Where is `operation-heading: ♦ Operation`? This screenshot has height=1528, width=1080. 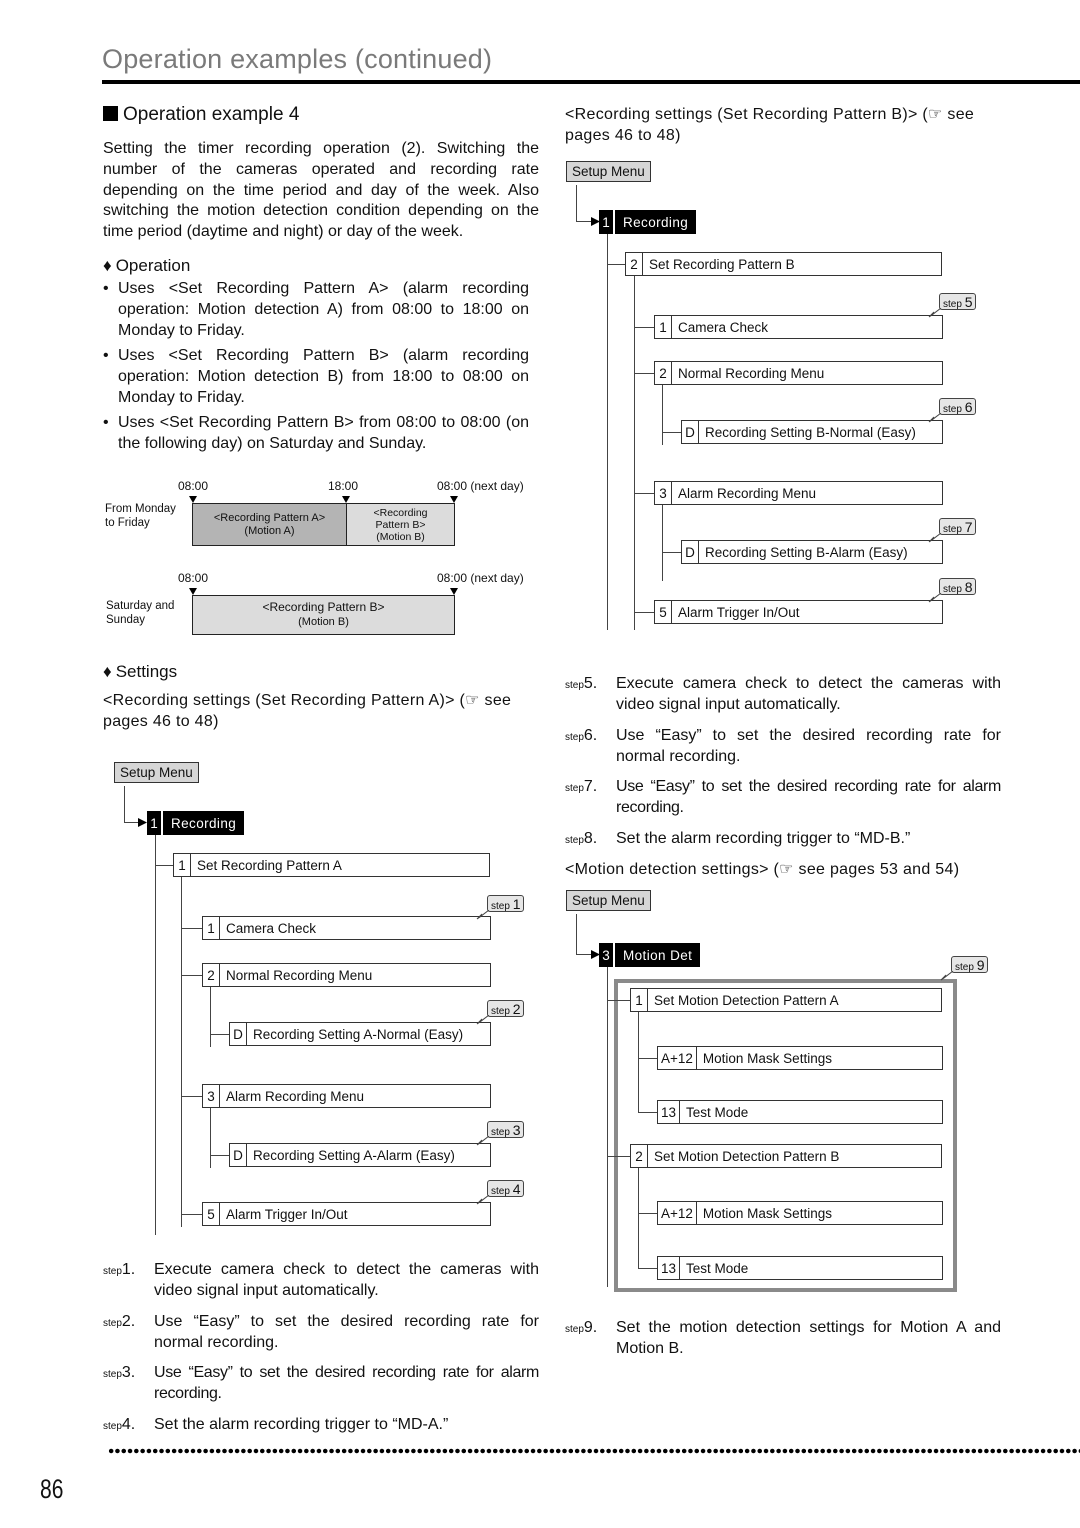
operation-heading: ♦ Operation is located at coordinates (146, 266).